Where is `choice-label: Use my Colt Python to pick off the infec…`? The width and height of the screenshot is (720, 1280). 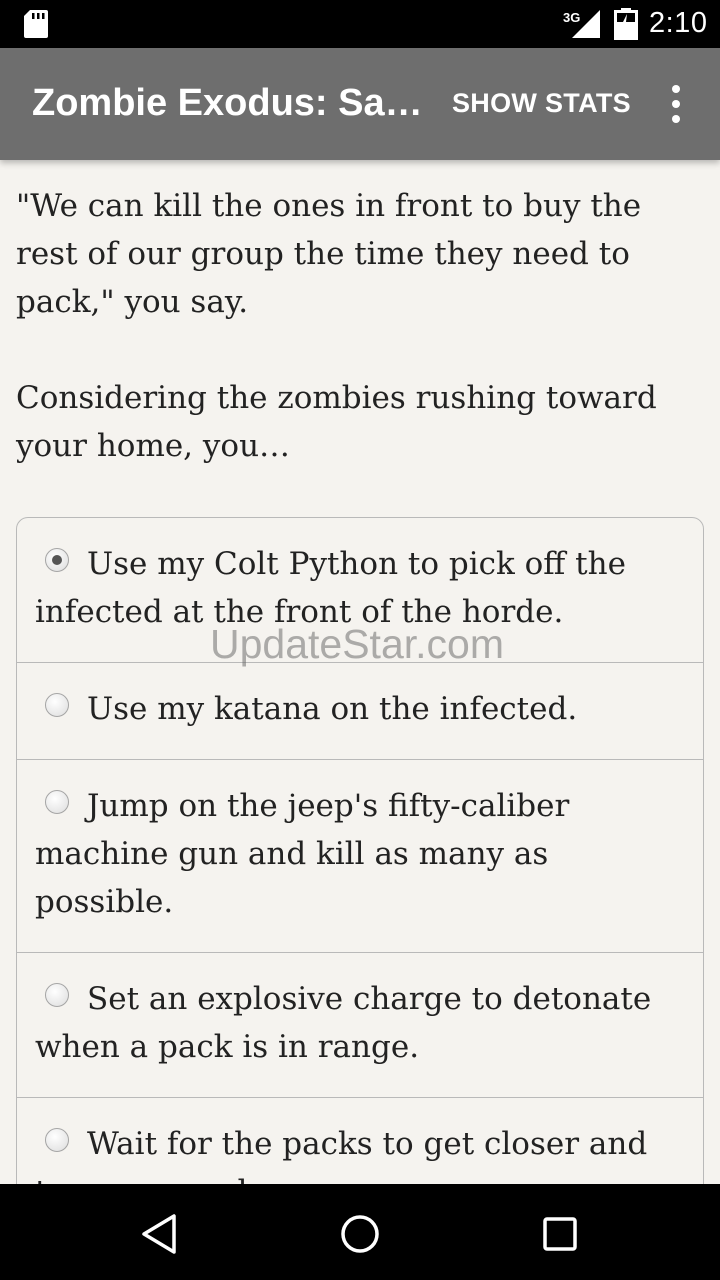 choice-label: Use my Colt Python to pick off the infec… is located at coordinates (330, 588).